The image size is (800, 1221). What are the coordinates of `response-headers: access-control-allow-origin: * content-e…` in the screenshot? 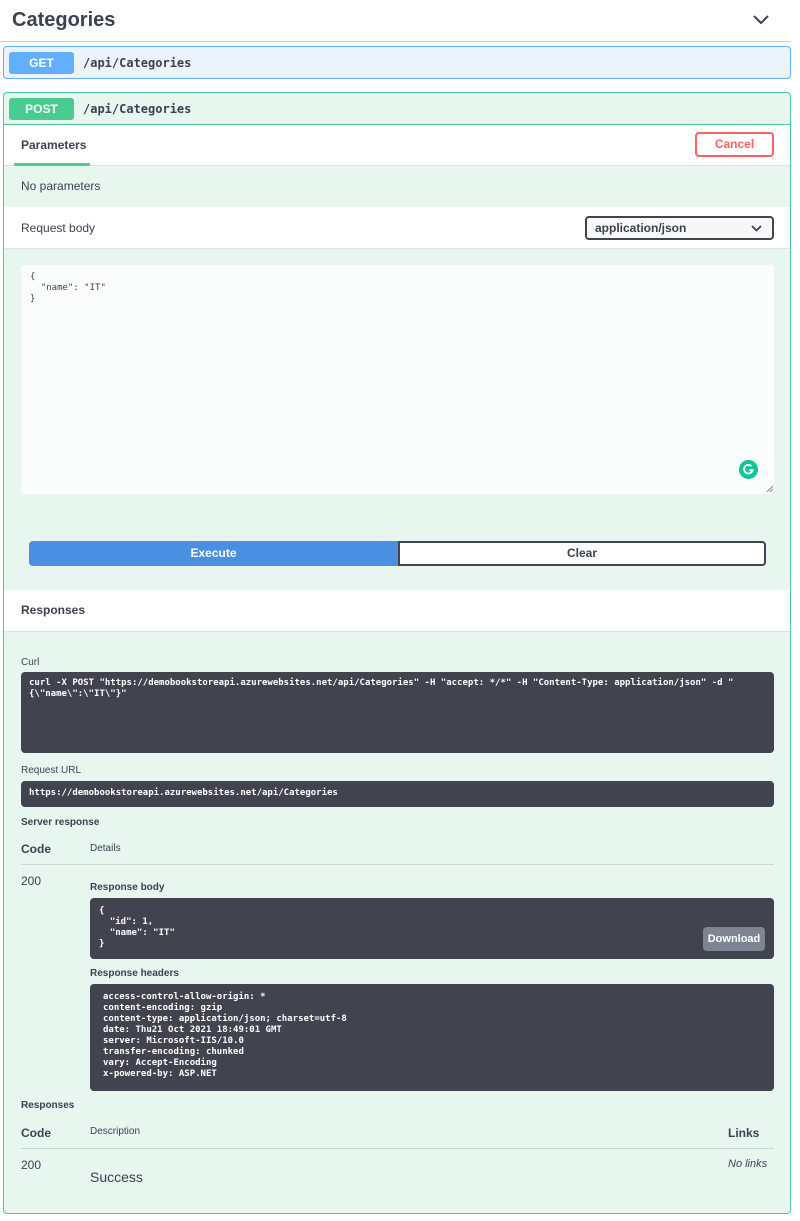 It's located at (432, 1037).